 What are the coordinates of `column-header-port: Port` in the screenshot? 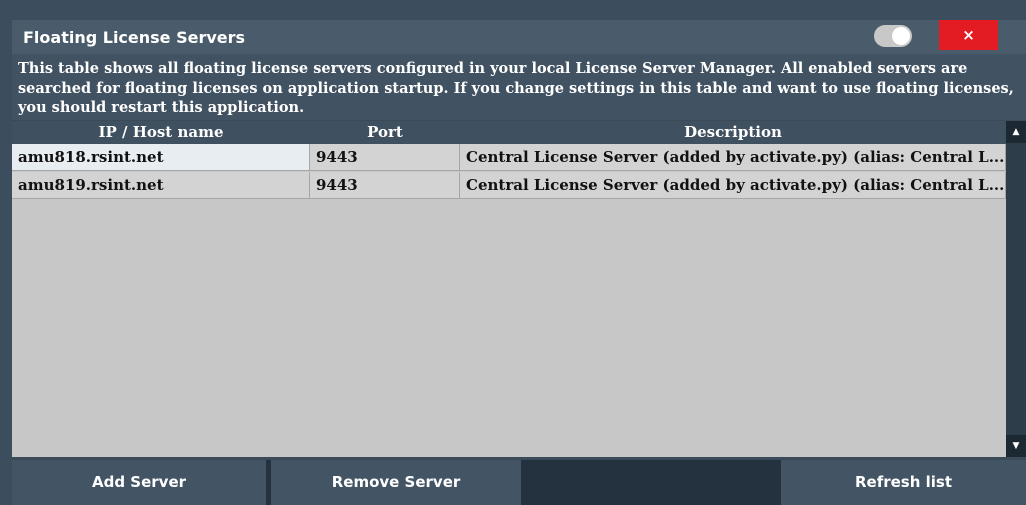 It's located at (385, 132).